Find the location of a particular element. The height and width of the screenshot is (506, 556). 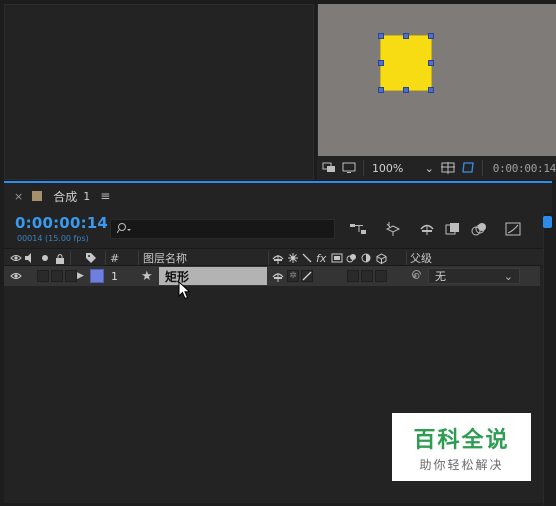

effects-fx-icon: fx is located at coordinates (321, 258).